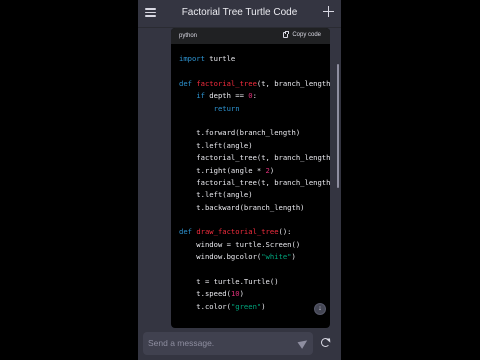  I want to click on code-line: window.bgcolor("white"), so click(254, 257).